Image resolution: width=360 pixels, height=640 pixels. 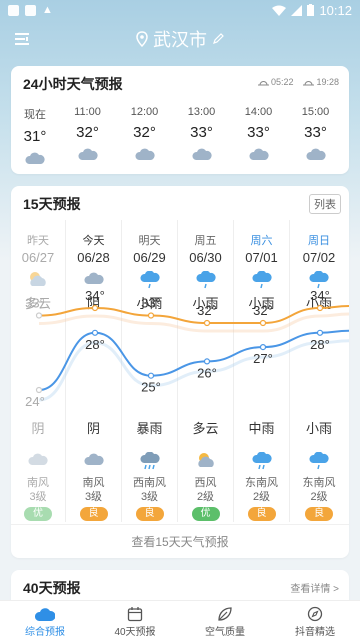 I want to click on nav-air-quality: 空气质量, so click(x=225, y=620).